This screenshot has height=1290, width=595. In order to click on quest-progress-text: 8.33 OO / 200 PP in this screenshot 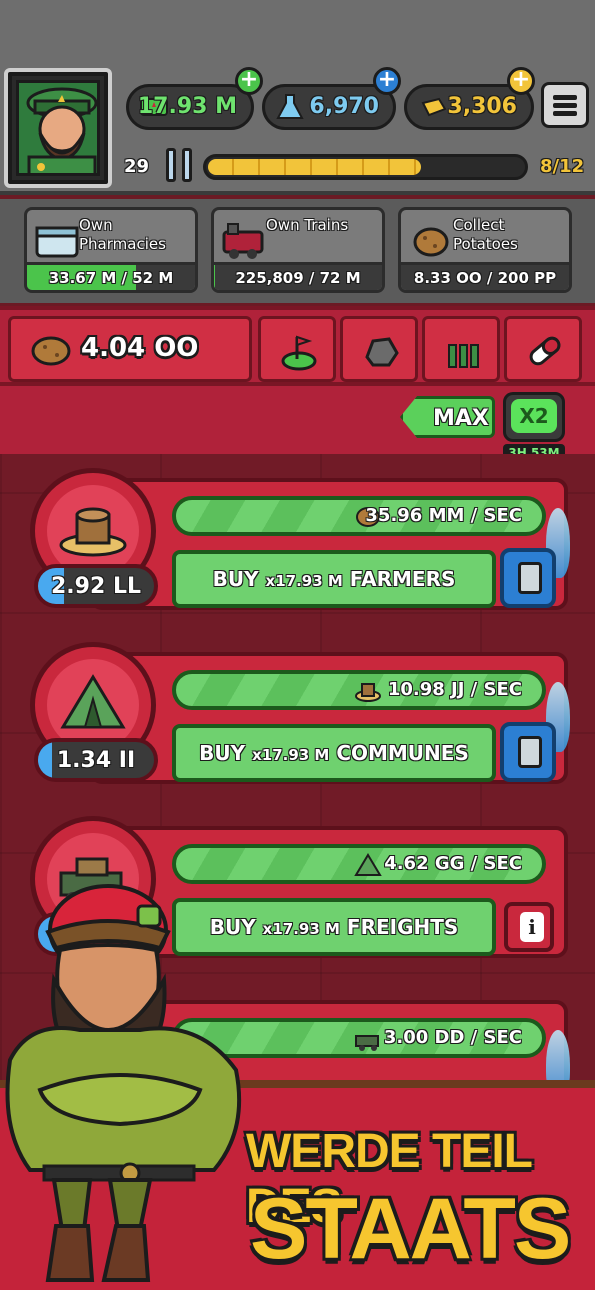, I will do `click(485, 278)`.